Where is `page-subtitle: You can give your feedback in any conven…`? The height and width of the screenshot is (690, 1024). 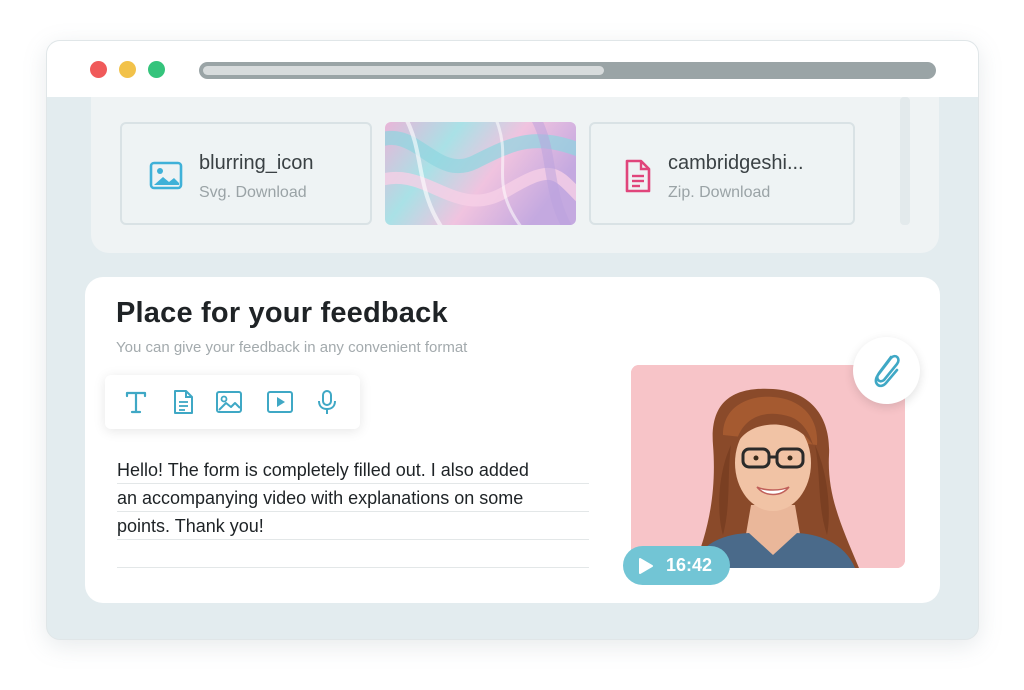
page-subtitle: You can give your feedback in any conven… is located at coordinates (292, 347).